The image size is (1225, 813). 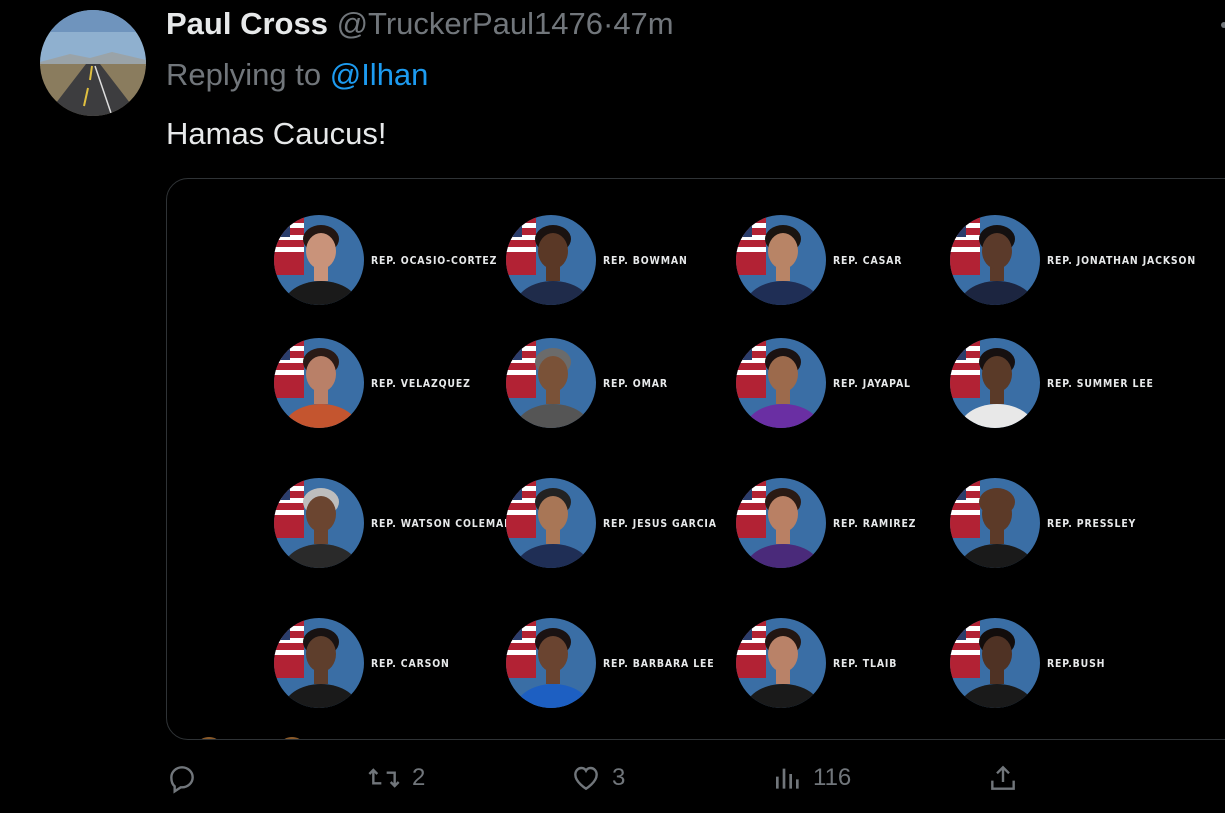 What do you see at coordinates (1076, 663) in the screenshot?
I see `rep-name-label: REP.BUSH` at bounding box center [1076, 663].